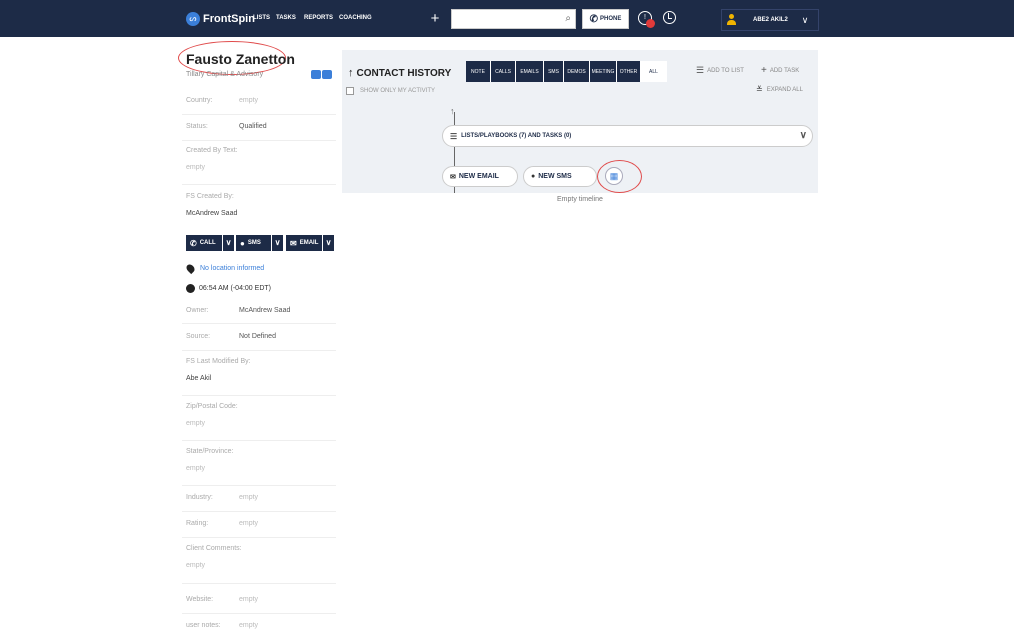 This screenshot has height=638, width=1020. I want to click on location-row: No location informed, so click(224, 268).